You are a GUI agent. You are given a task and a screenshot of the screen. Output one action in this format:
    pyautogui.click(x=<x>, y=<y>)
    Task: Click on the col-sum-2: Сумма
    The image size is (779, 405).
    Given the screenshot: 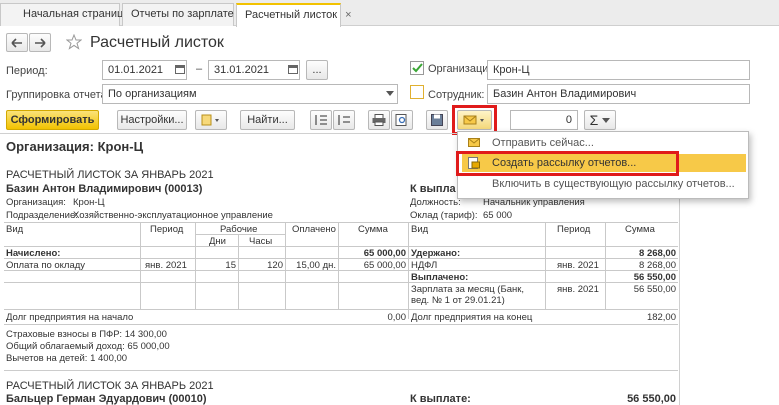 What is the action you would take?
    pyautogui.click(x=640, y=229)
    